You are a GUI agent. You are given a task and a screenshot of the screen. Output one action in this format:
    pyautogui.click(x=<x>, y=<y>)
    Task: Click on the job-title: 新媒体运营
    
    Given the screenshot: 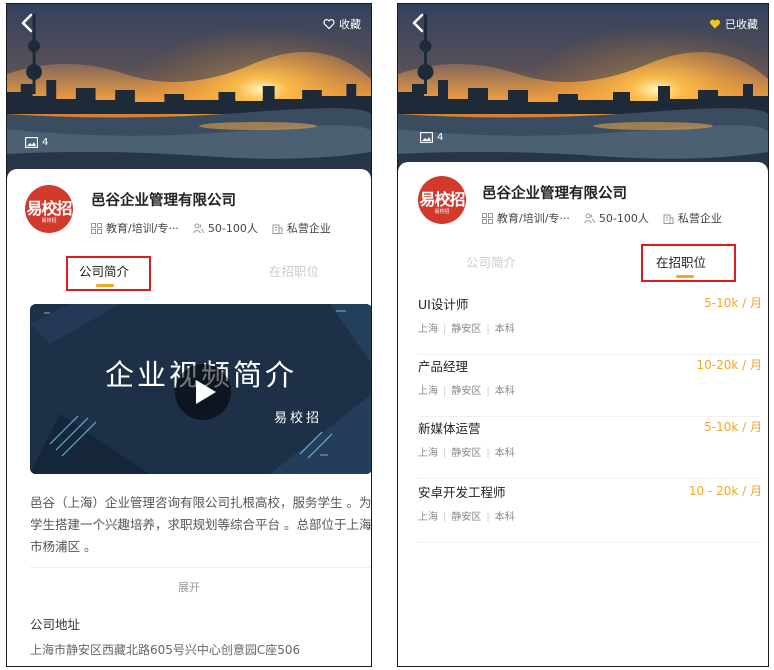 What is the action you would take?
    pyautogui.click(x=449, y=428)
    